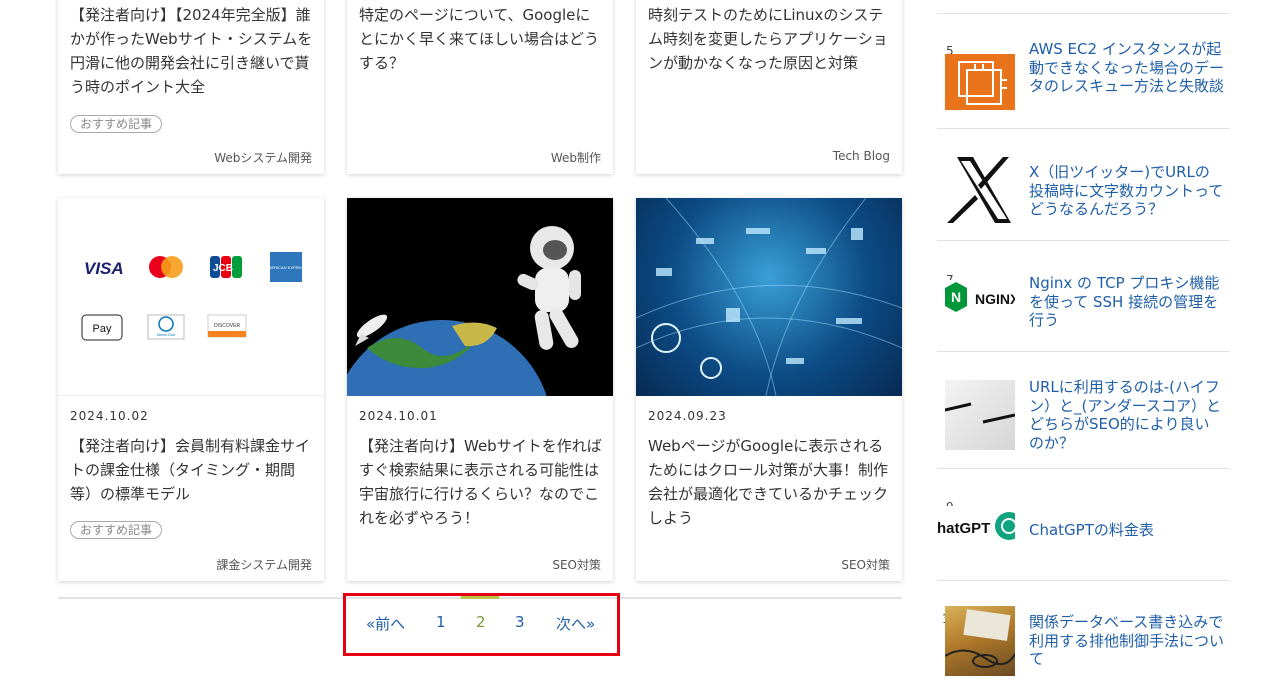 This screenshot has height=684, width=1280. What do you see at coordinates (520, 622) in the screenshot?
I see `pagination-page-3: 3` at bounding box center [520, 622].